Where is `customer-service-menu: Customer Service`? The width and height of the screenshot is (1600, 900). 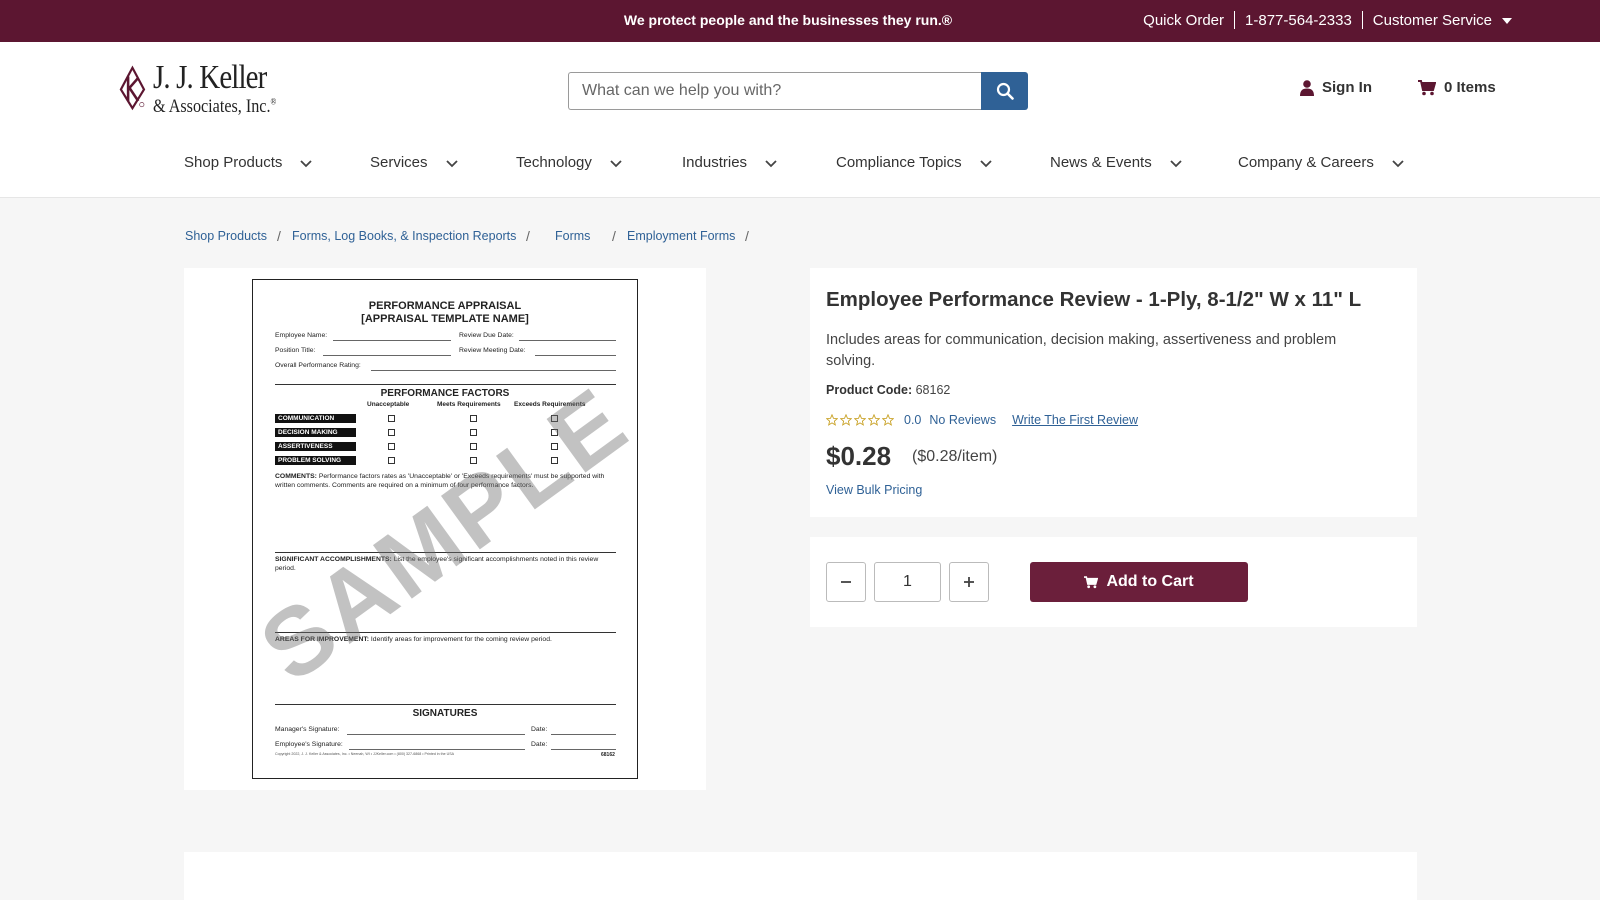
customer-service-menu: Customer Service is located at coordinates (1442, 20).